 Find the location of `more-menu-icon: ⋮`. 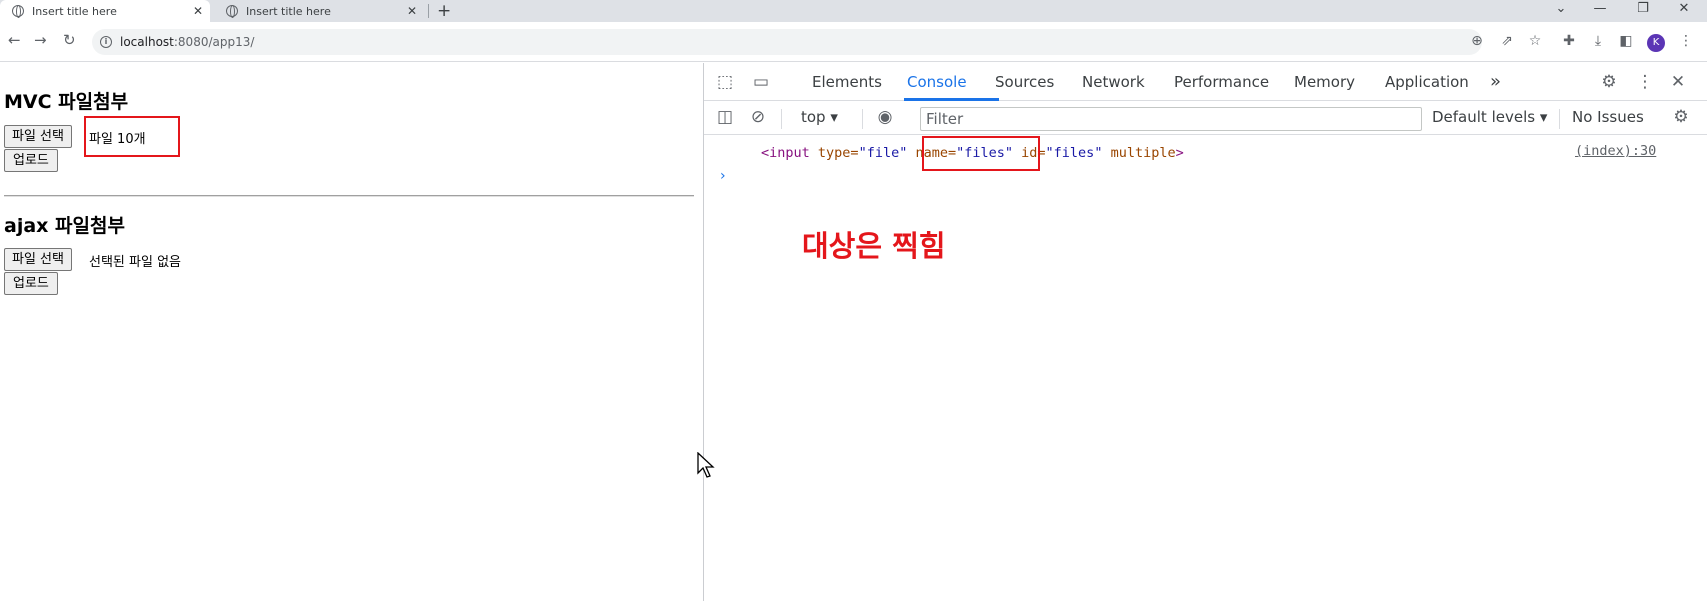

more-menu-icon: ⋮ is located at coordinates (1686, 41).